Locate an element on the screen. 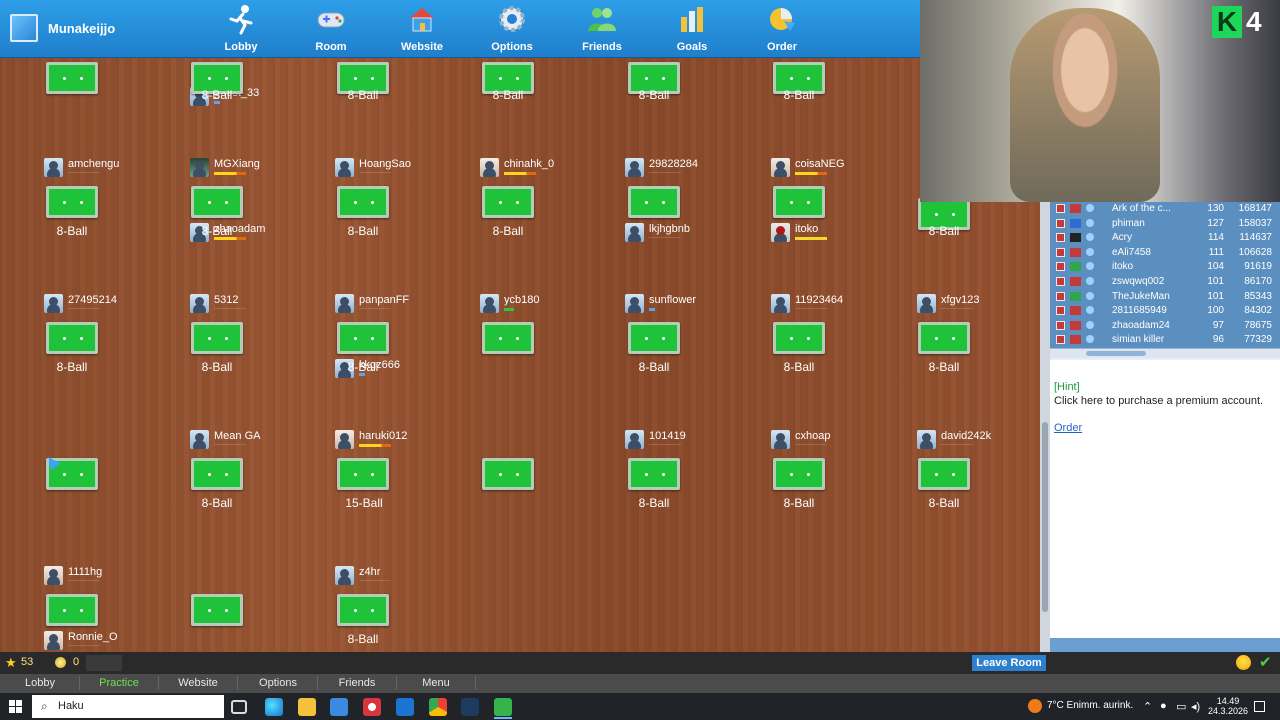  edge-browser-icon is located at coordinates (274, 707).